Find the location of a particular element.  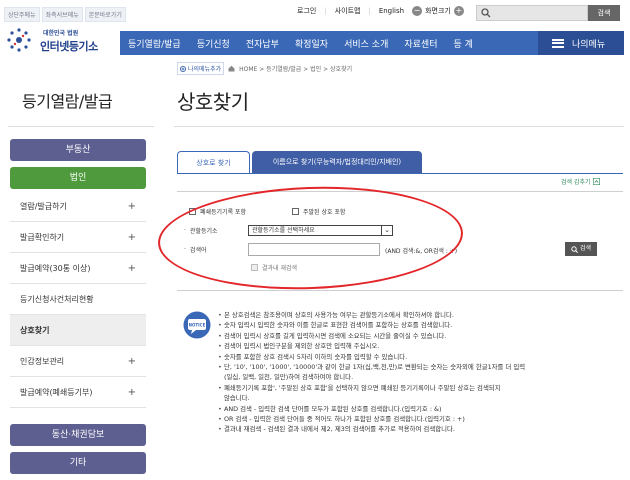

notice-icon-label: NOTICE is located at coordinates (197, 325).